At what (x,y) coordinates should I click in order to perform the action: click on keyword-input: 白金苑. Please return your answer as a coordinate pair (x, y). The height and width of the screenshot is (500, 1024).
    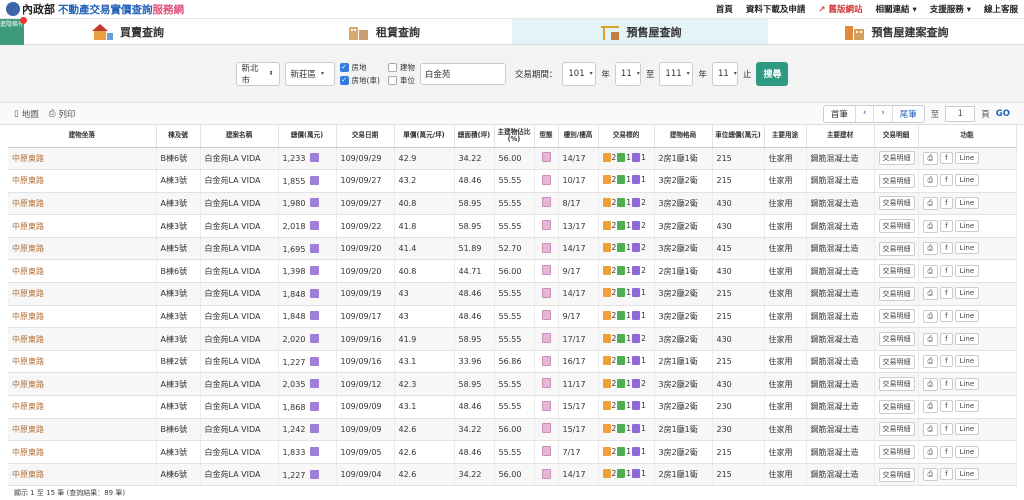
    Looking at the image, I should click on (462, 73).